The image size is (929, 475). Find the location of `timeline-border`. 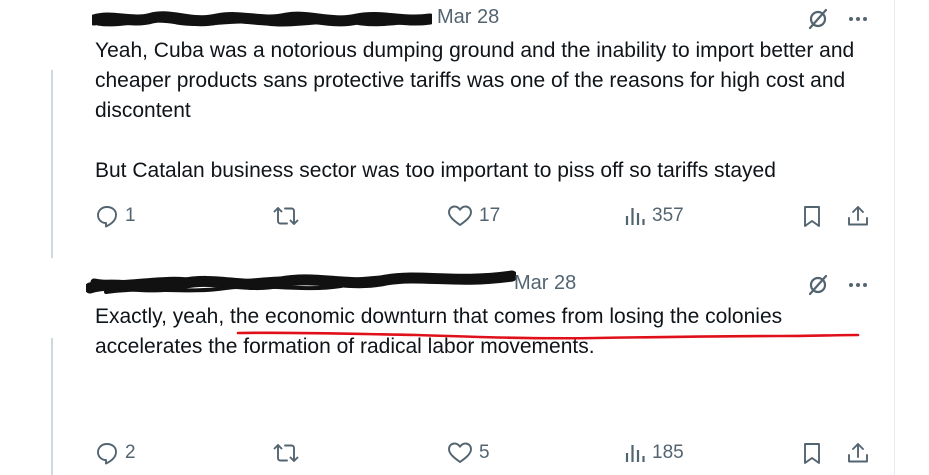

timeline-border is located at coordinates (894, 237).